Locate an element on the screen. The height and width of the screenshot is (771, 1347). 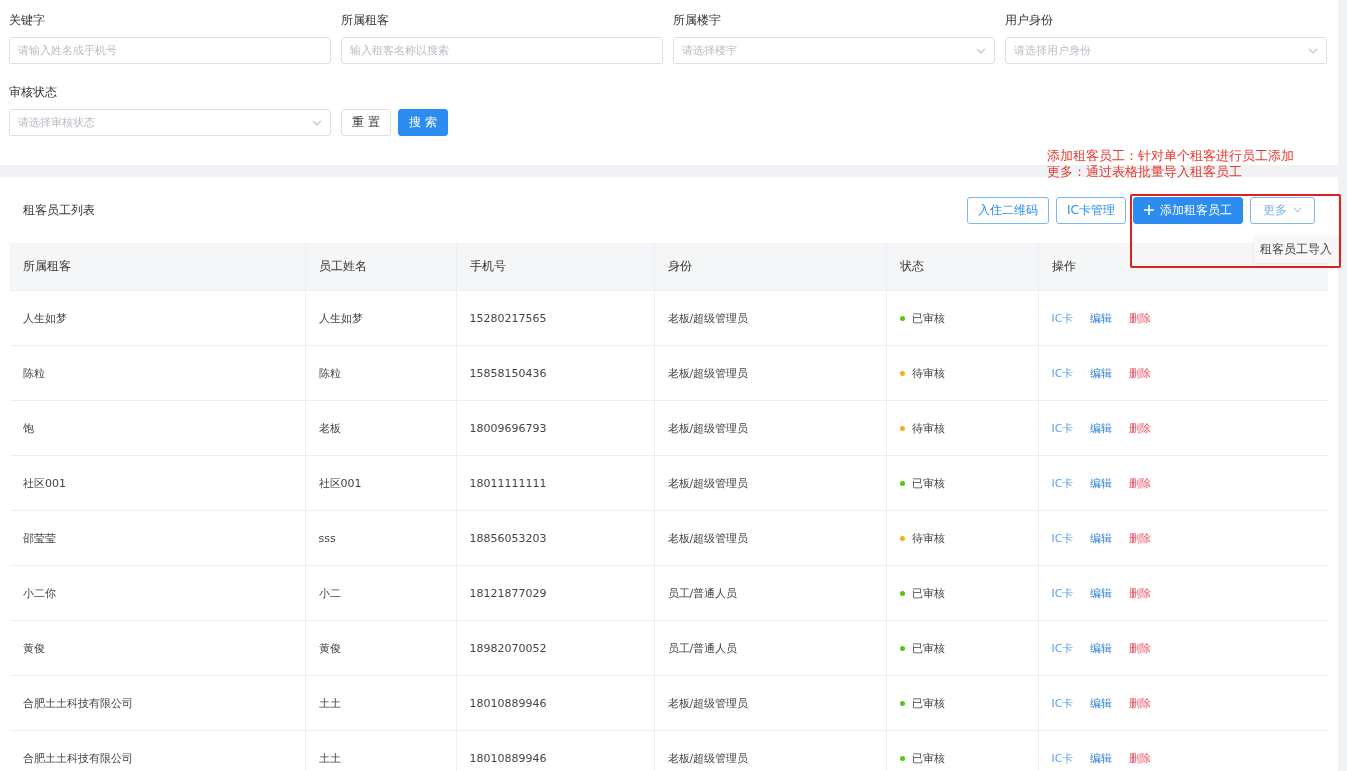
search-button: 搜 索 is located at coordinates (422, 122).